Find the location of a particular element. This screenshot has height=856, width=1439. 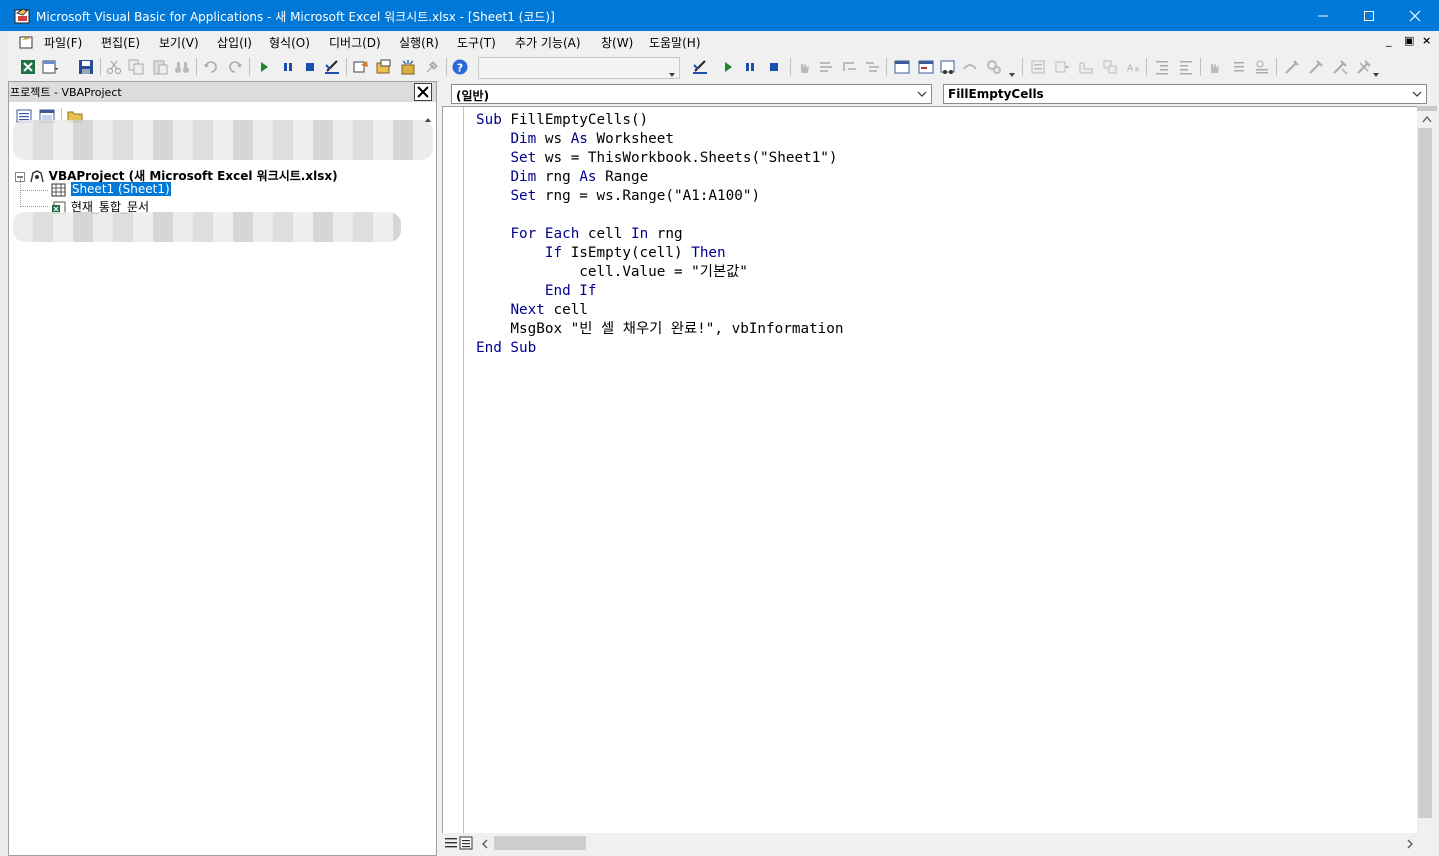

quick-info-icon is located at coordinates (1086, 67).